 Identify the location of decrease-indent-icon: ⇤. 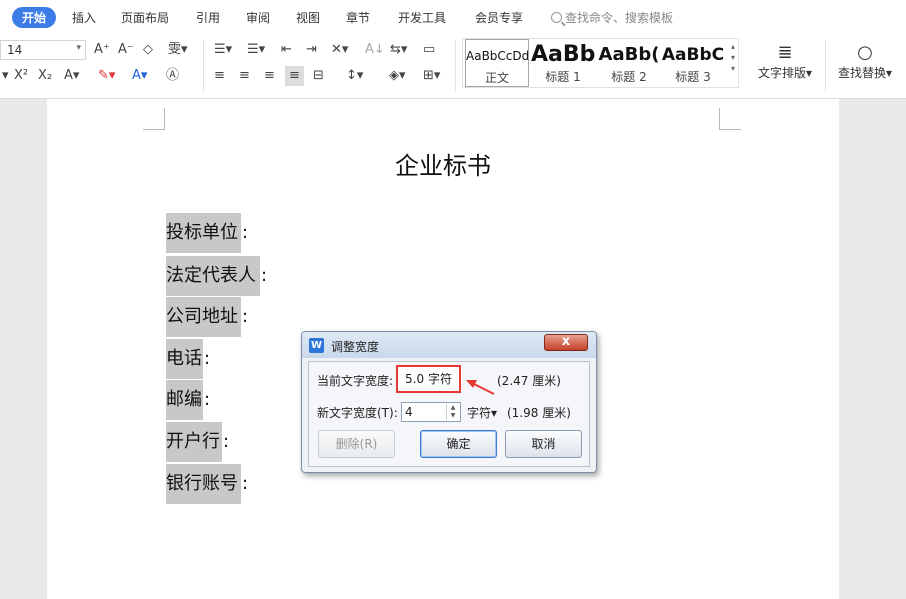
(286, 50).